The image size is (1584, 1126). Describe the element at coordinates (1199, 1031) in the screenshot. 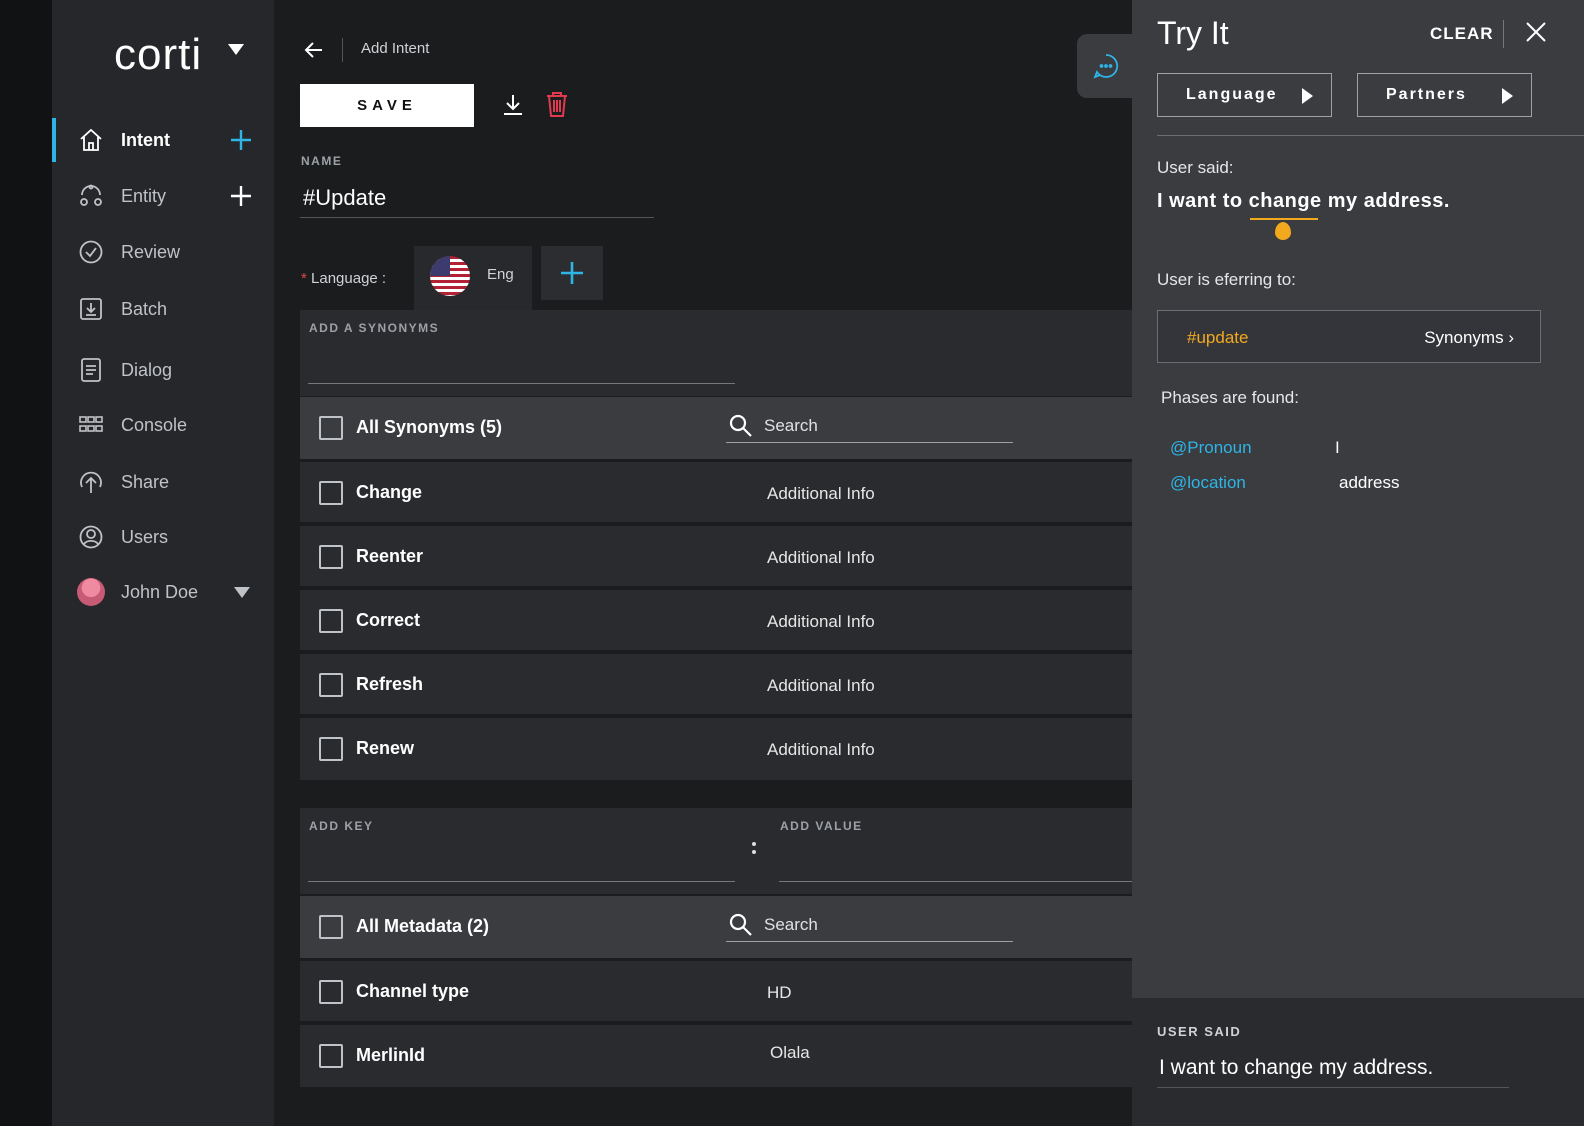

I see `user-said-footer-label: USER SAID` at that location.